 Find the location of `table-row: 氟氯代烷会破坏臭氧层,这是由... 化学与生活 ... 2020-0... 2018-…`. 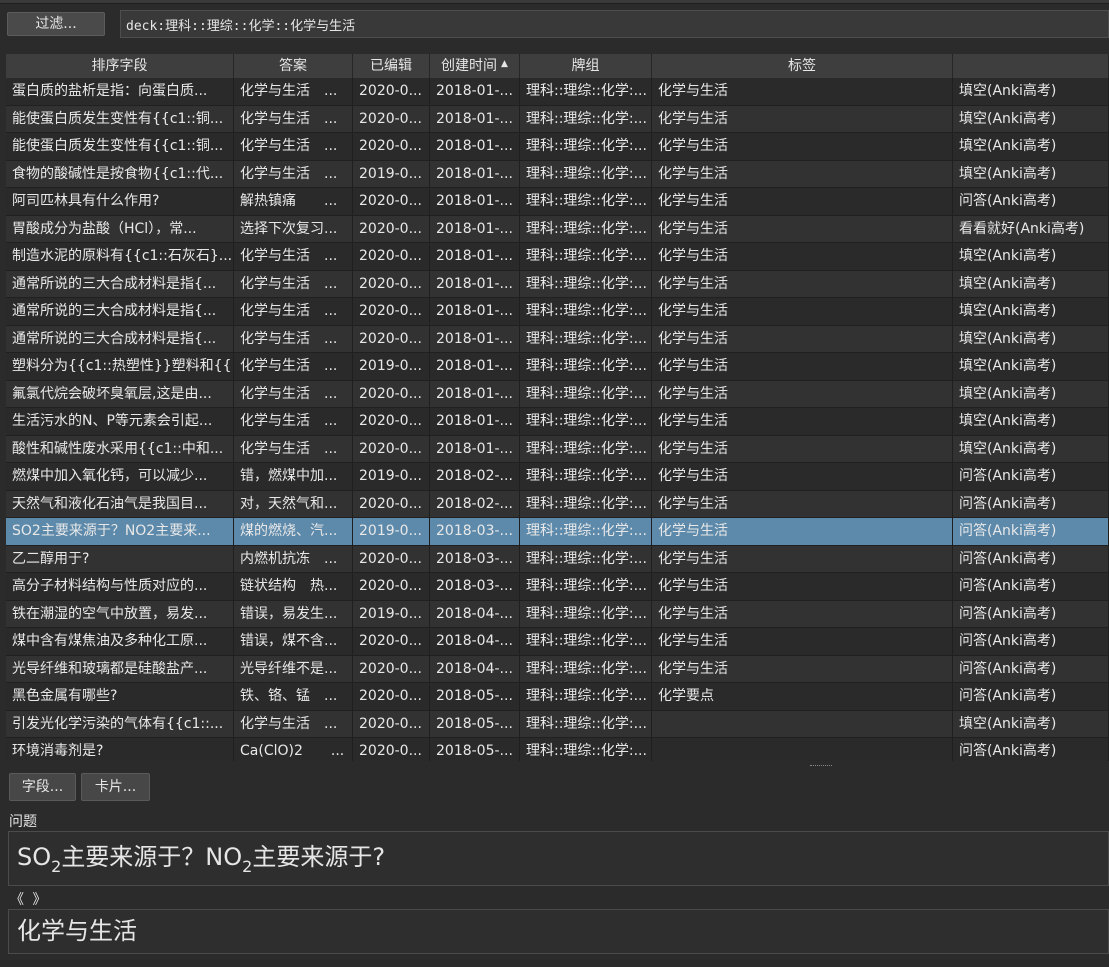

table-row: 氟氯代烷会破坏臭氧层,这是由... 化学与生活 ... 2020-0... 2018-… is located at coordinates (557, 394).